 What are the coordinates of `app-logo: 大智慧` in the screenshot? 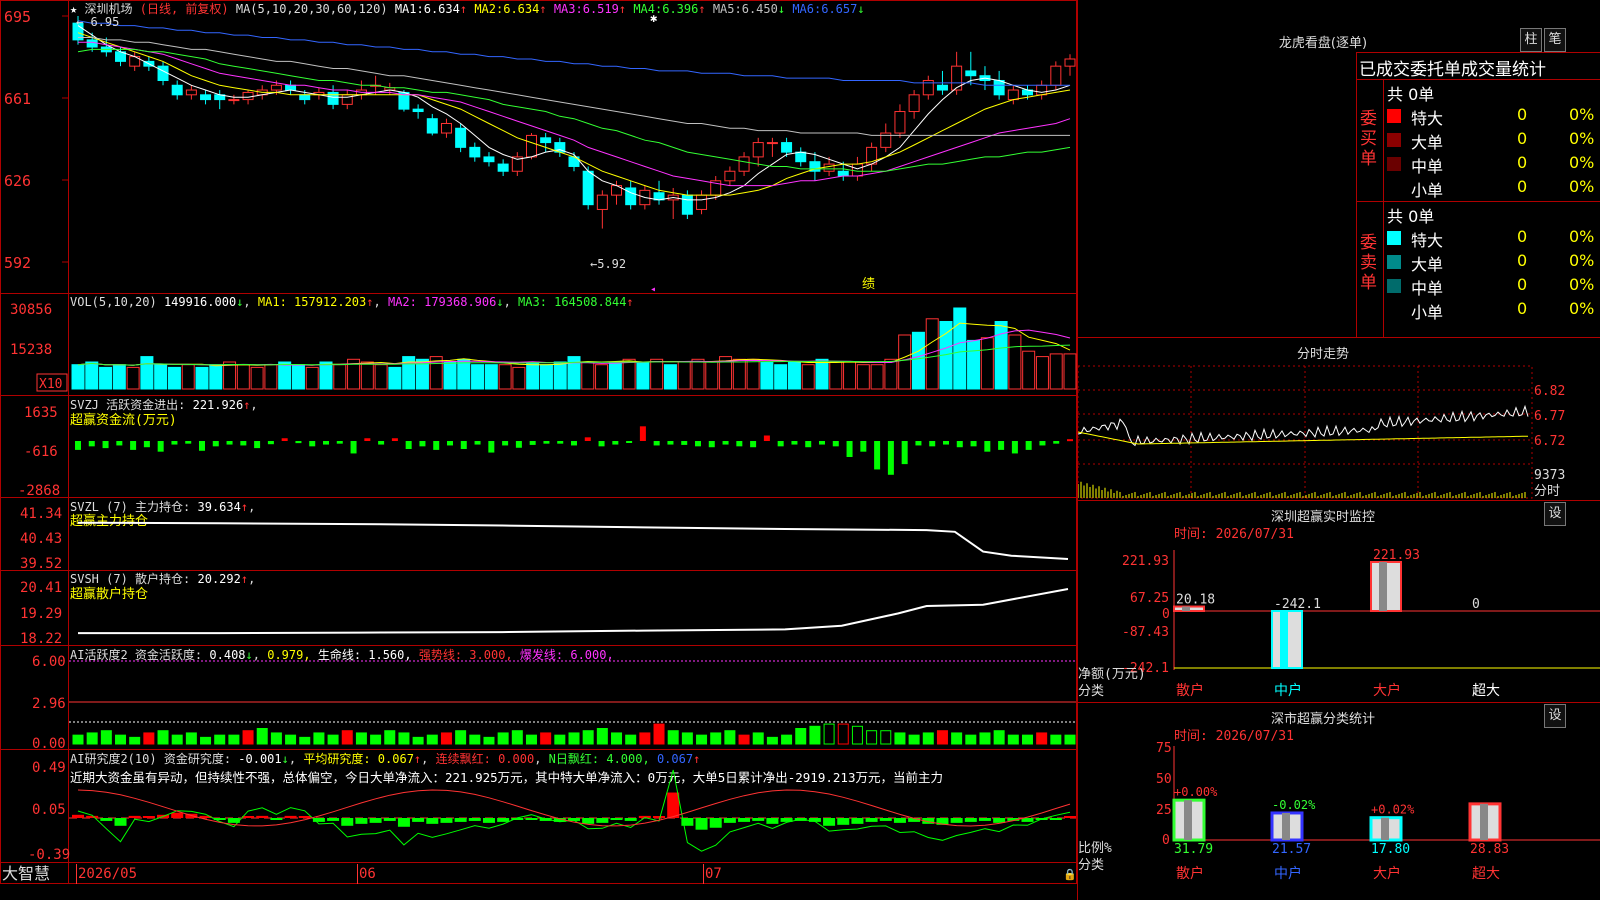 It's located at (26, 873).